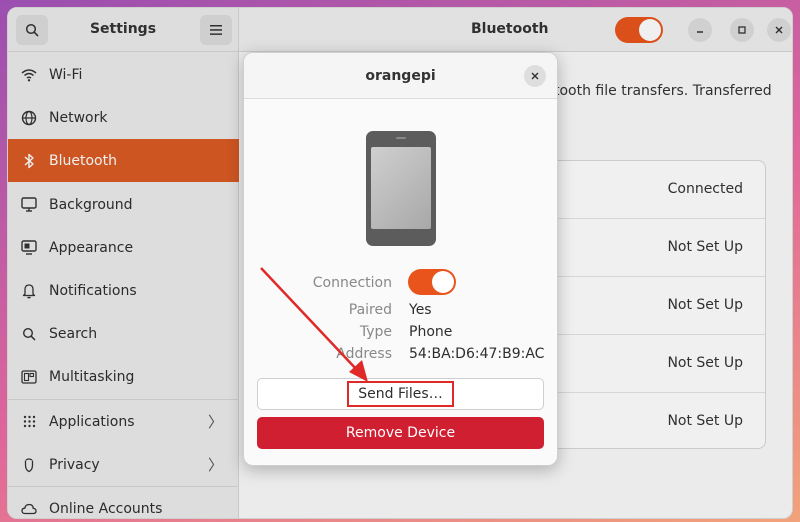  Describe the element at coordinates (477, 354) in the screenshot. I see `address-value: 54:BA:D6:47:B9:AC` at that location.